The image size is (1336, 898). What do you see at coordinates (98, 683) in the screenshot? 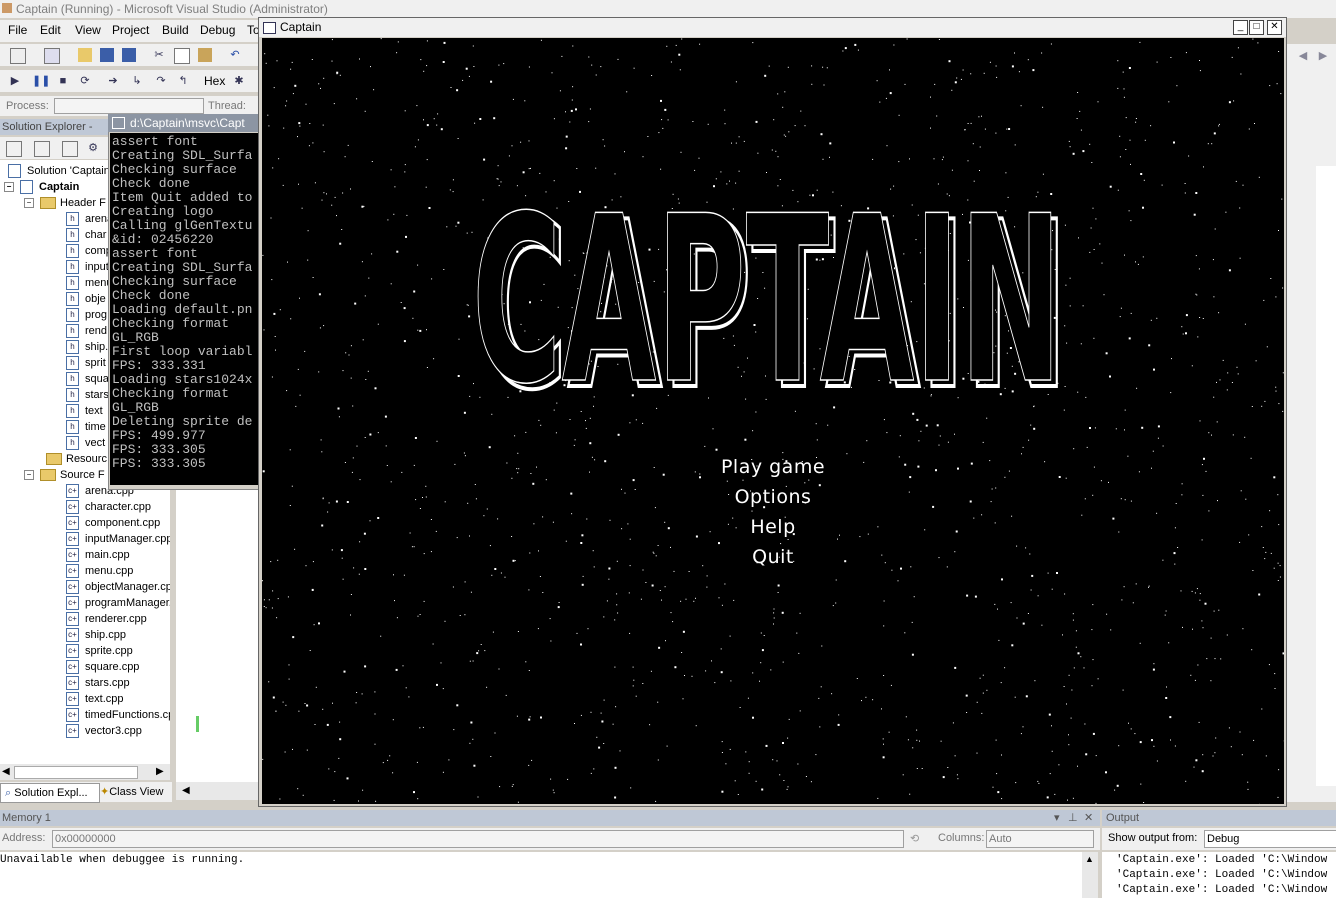
I see `tree-source-file: c+ stars.cpp` at bounding box center [98, 683].